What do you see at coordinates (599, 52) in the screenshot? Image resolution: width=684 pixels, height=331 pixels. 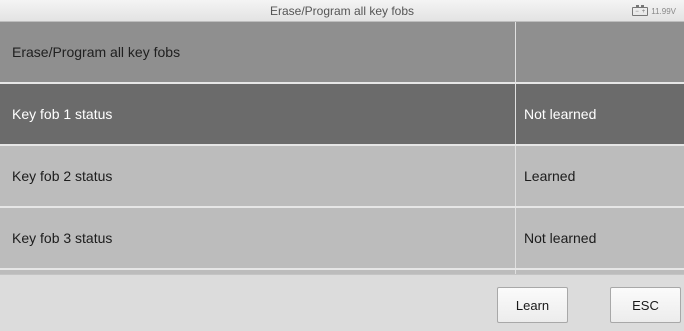 I see `header-value` at bounding box center [599, 52].